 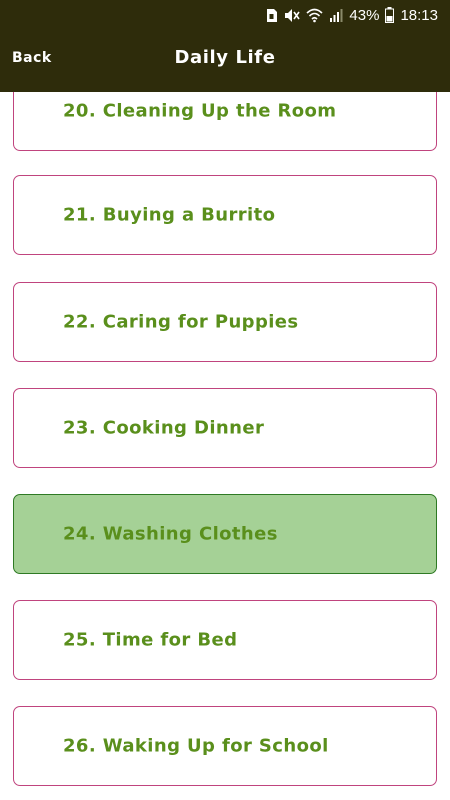 I want to click on battery-percent: 43%, so click(x=364, y=15).